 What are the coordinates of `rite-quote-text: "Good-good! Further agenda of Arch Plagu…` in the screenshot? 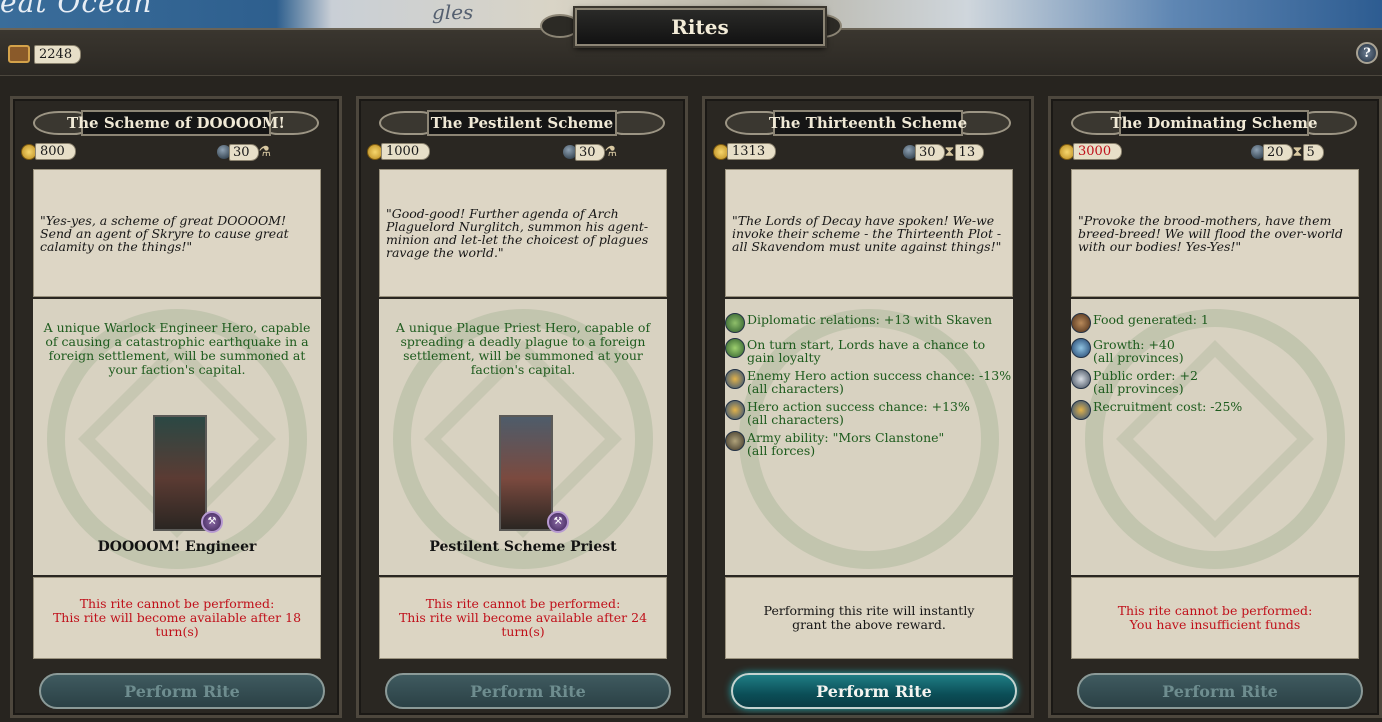 It's located at (517, 233).